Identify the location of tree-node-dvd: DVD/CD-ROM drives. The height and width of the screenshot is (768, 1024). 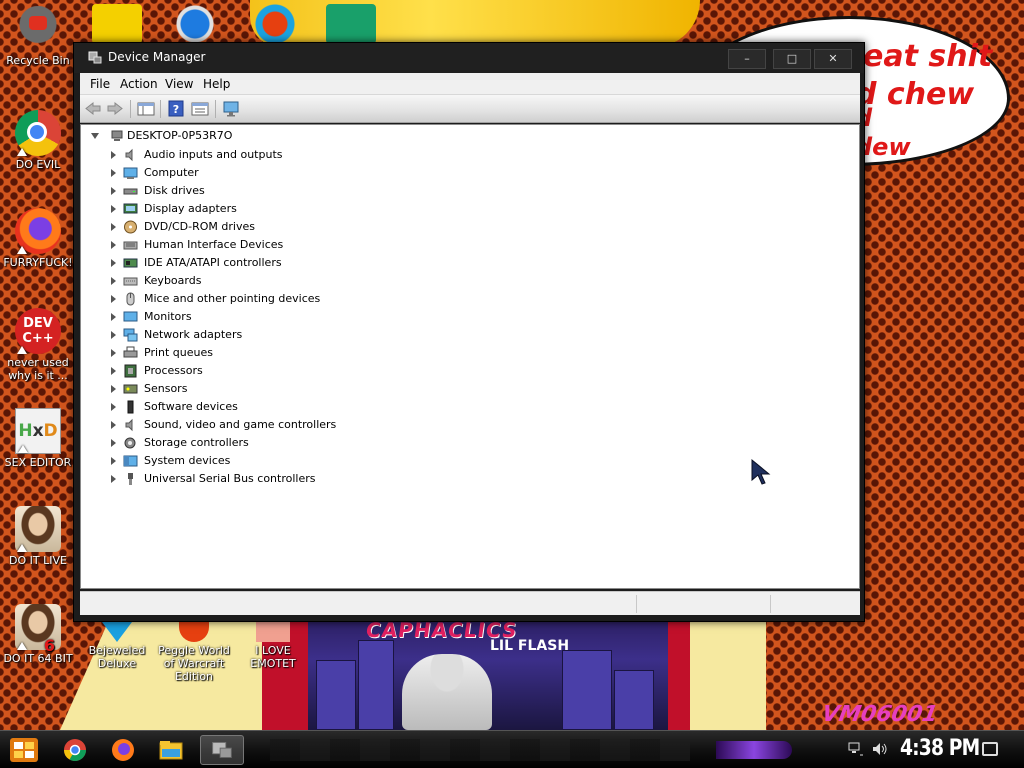
(307, 227).